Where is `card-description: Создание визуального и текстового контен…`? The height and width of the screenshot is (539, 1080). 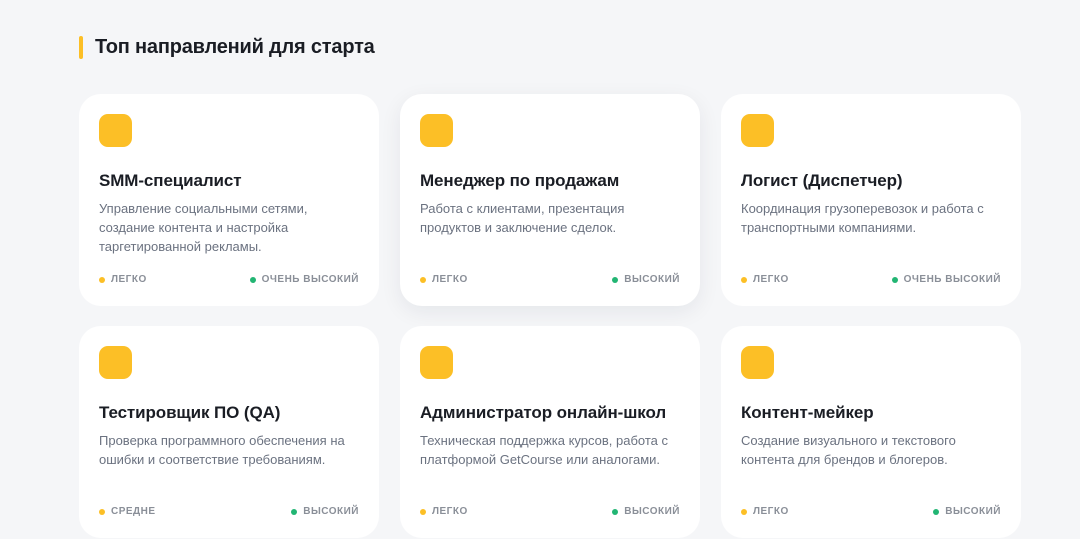
card-description: Создание визуального и текстового контен… is located at coordinates (848, 450).